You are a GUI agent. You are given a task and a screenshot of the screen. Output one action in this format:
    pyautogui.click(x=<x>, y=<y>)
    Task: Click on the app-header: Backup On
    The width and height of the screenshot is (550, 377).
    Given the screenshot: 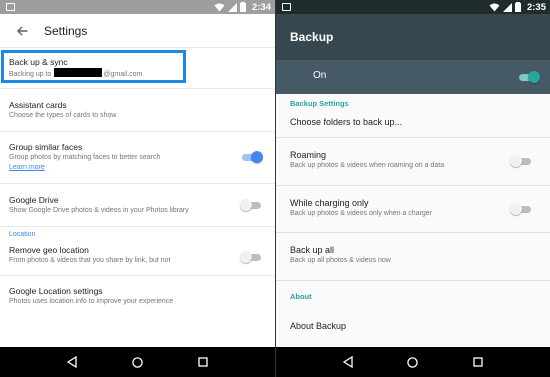 What is the action you would take?
    pyautogui.click(x=413, y=54)
    